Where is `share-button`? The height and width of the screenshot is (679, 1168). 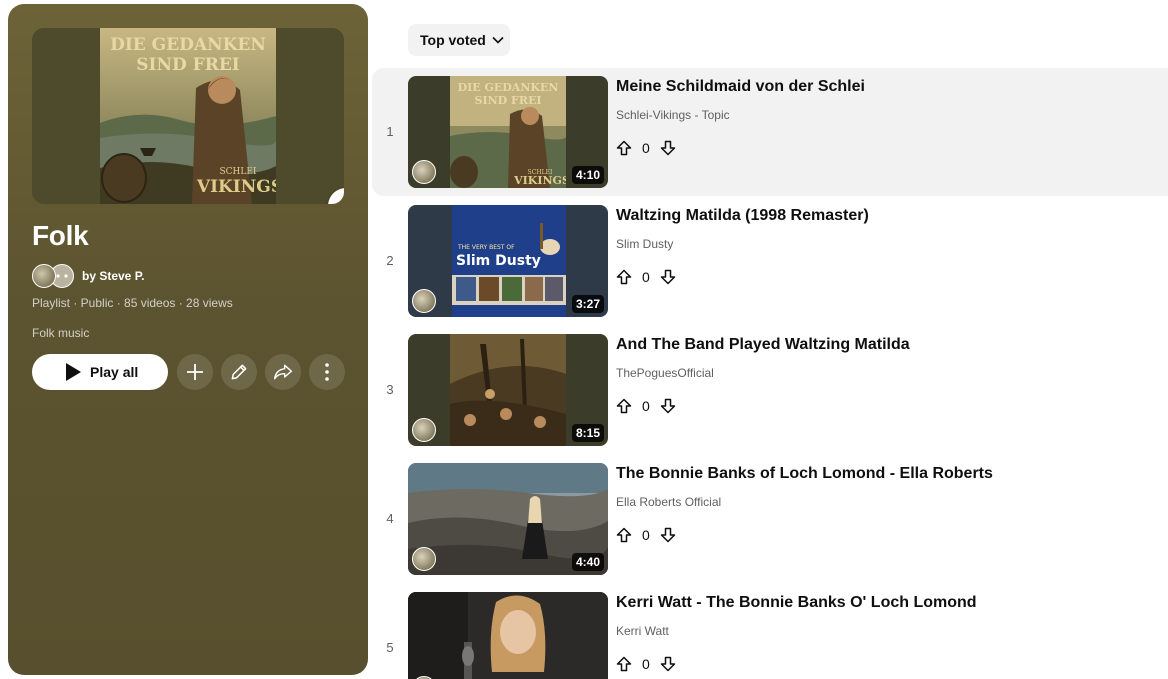 share-button is located at coordinates (283, 372).